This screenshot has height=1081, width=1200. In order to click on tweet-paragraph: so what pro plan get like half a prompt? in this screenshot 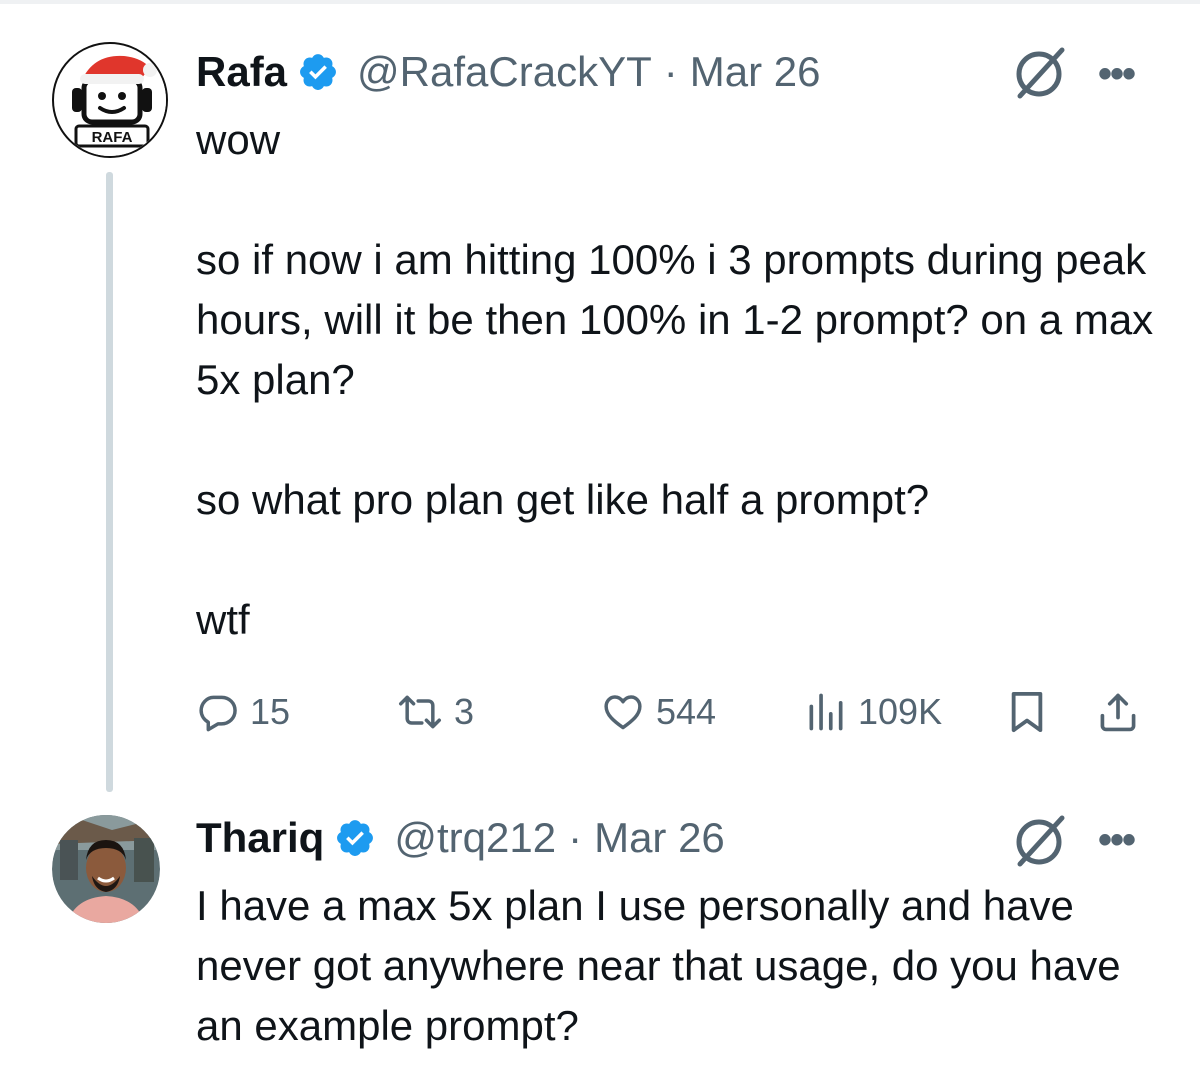, I will do `click(563, 499)`.